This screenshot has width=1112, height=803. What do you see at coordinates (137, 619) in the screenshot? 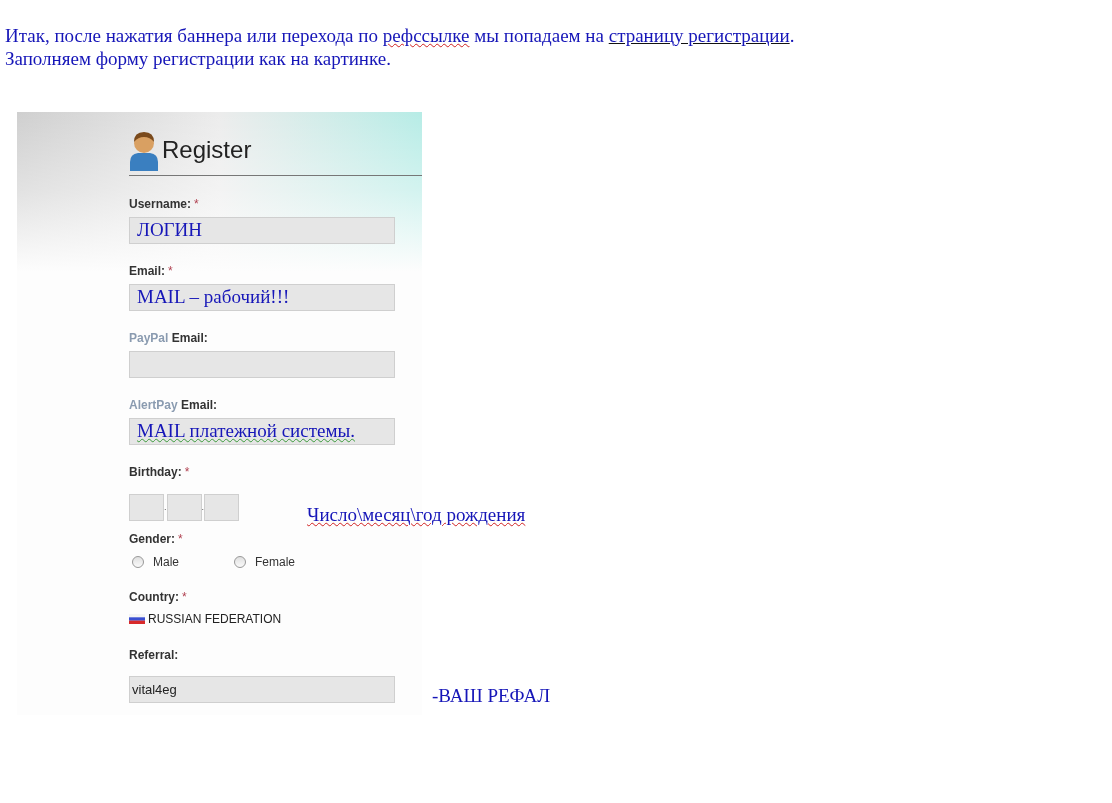
I see `flag-icon` at bounding box center [137, 619].